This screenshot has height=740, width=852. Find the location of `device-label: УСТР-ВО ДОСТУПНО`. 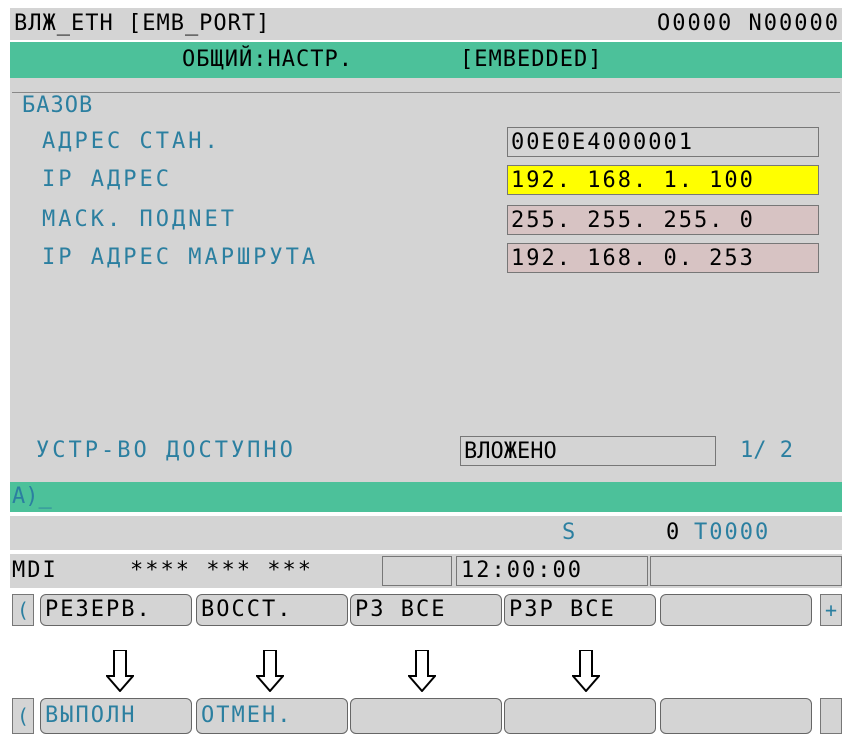

device-label: УСТР-ВО ДОСТУПНО is located at coordinates (166, 450).